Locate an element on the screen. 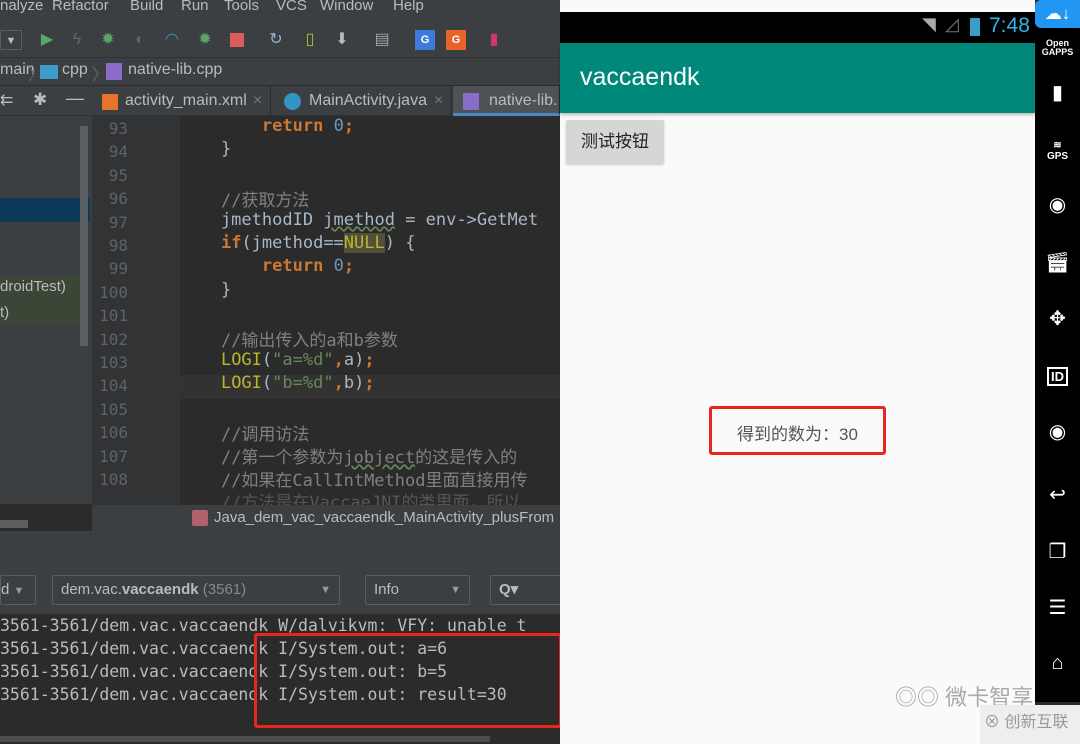 The width and height of the screenshot is (1080, 744). translate-2-icon: G is located at coordinates (456, 40).